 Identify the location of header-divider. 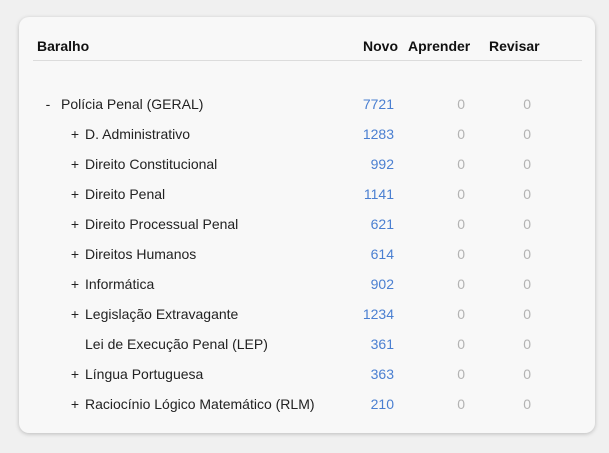
(307, 60).